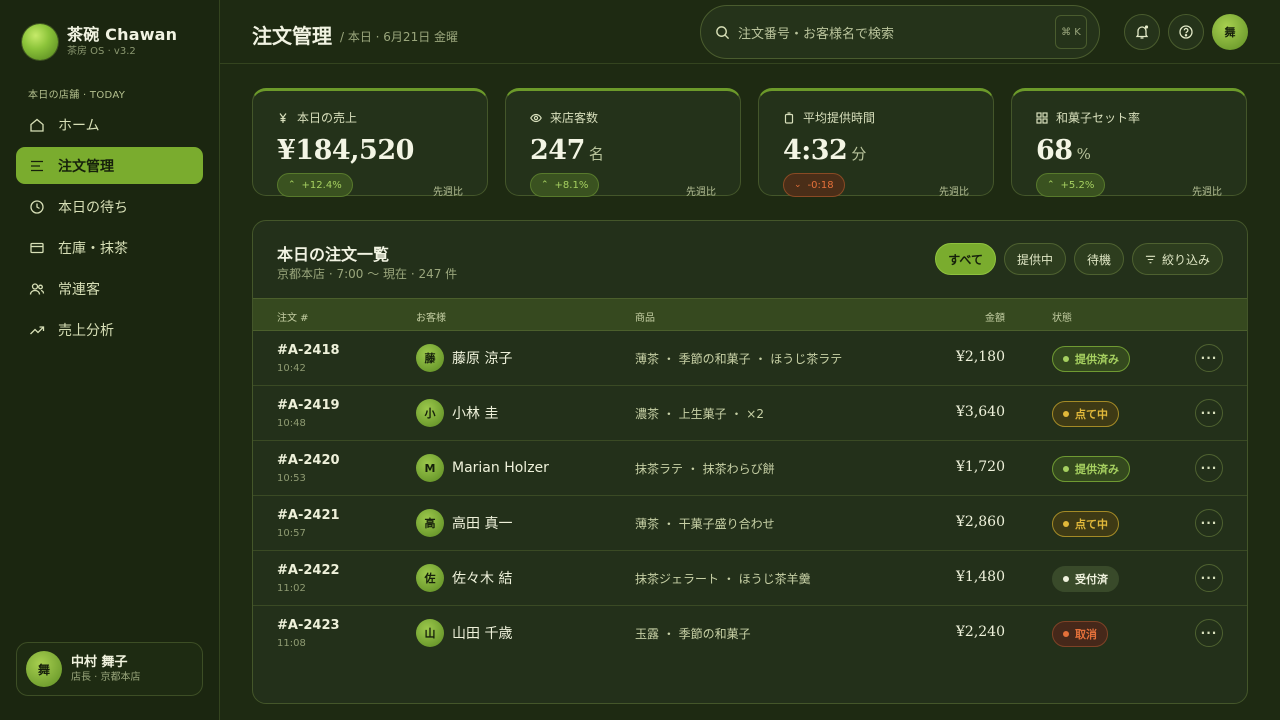  I want to click on order-amount: ¥3,640, so click(980, 412).